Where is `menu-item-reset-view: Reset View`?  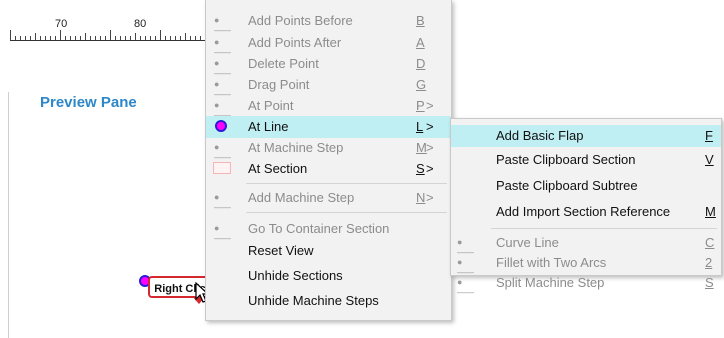
menu-item-reset-view: Reset View is located at coordinates (328, 251).